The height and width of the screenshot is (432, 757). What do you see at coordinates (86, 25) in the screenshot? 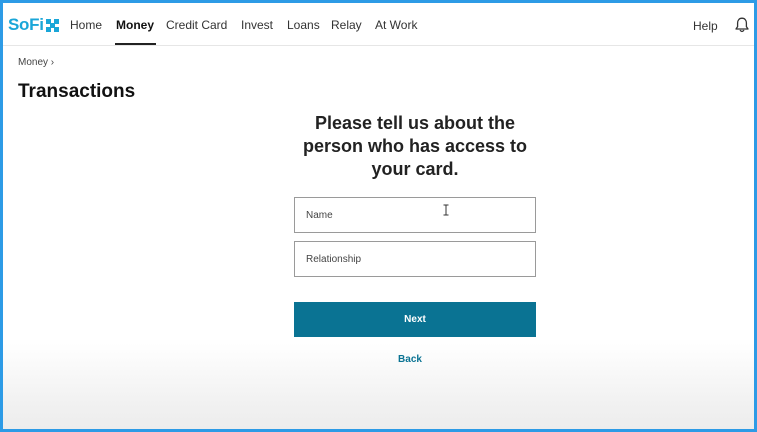
I see `nav-item-home: Home` at bounding box center [86, 25].